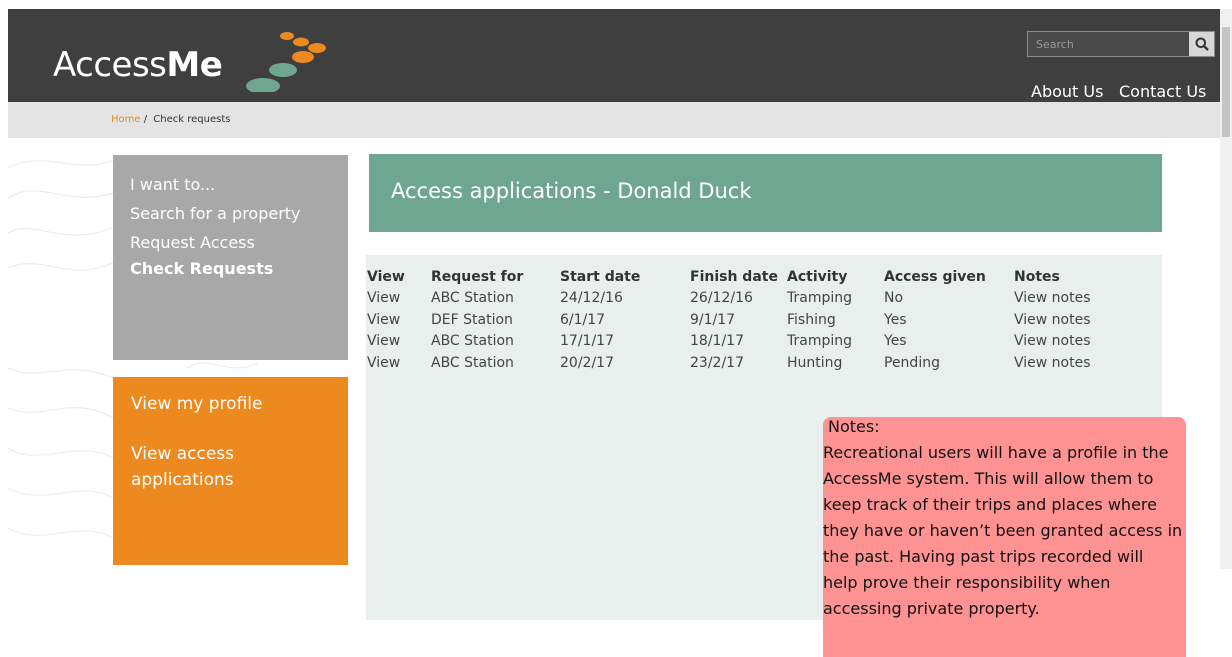  Describe the element at coordinates (1037, 277) in the screenshot. I see `col-header-notes: Notes` at that location.